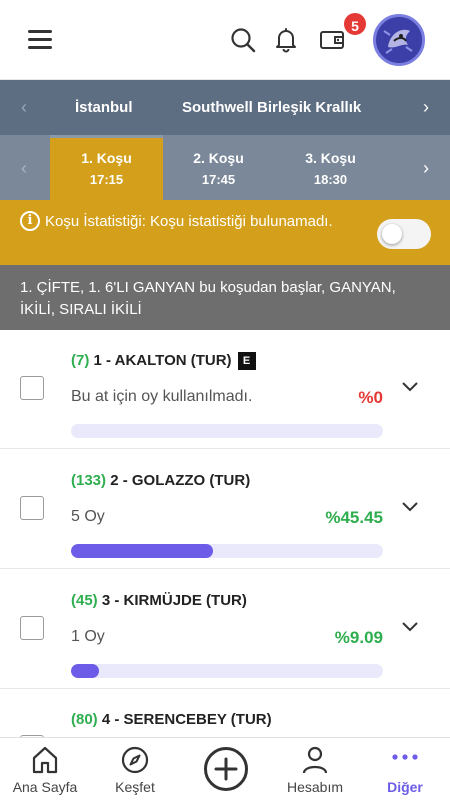  Describe the element at coordinates (218, 167) in the screenshot. I see `race-tab-2: 2. Koşu 17:45` at that location.